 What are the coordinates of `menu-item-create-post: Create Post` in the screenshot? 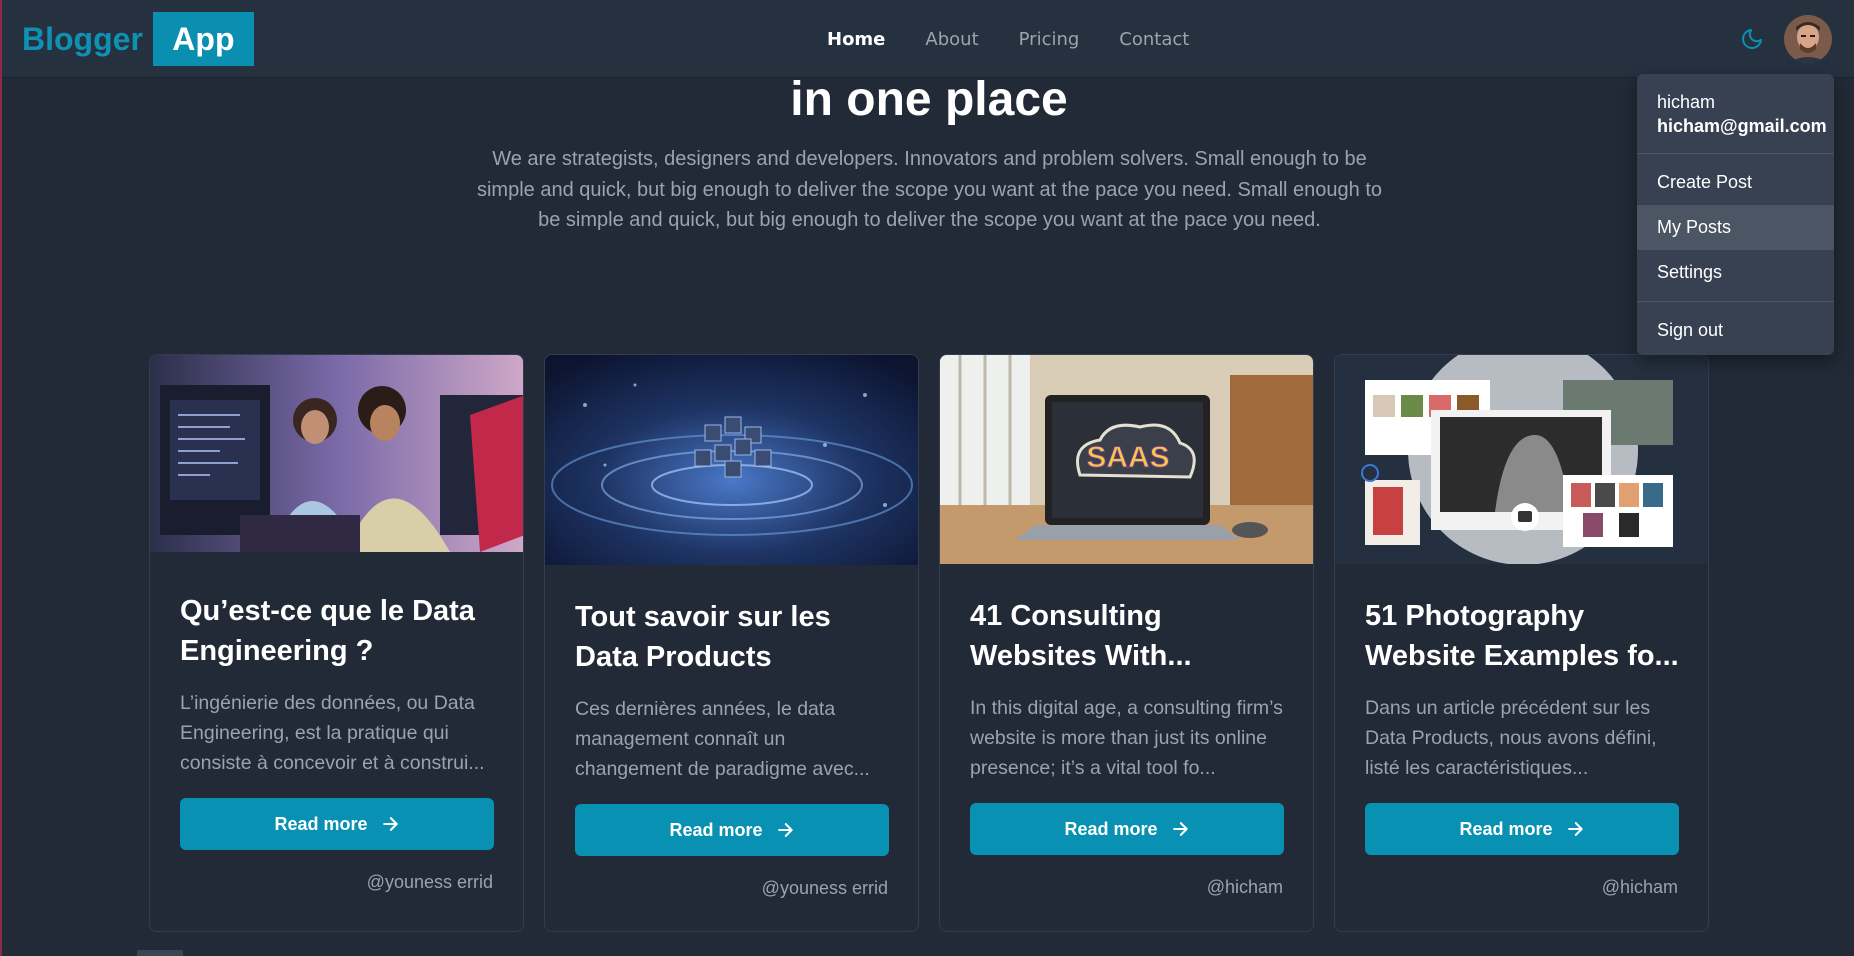 It's located at (1735, 182).